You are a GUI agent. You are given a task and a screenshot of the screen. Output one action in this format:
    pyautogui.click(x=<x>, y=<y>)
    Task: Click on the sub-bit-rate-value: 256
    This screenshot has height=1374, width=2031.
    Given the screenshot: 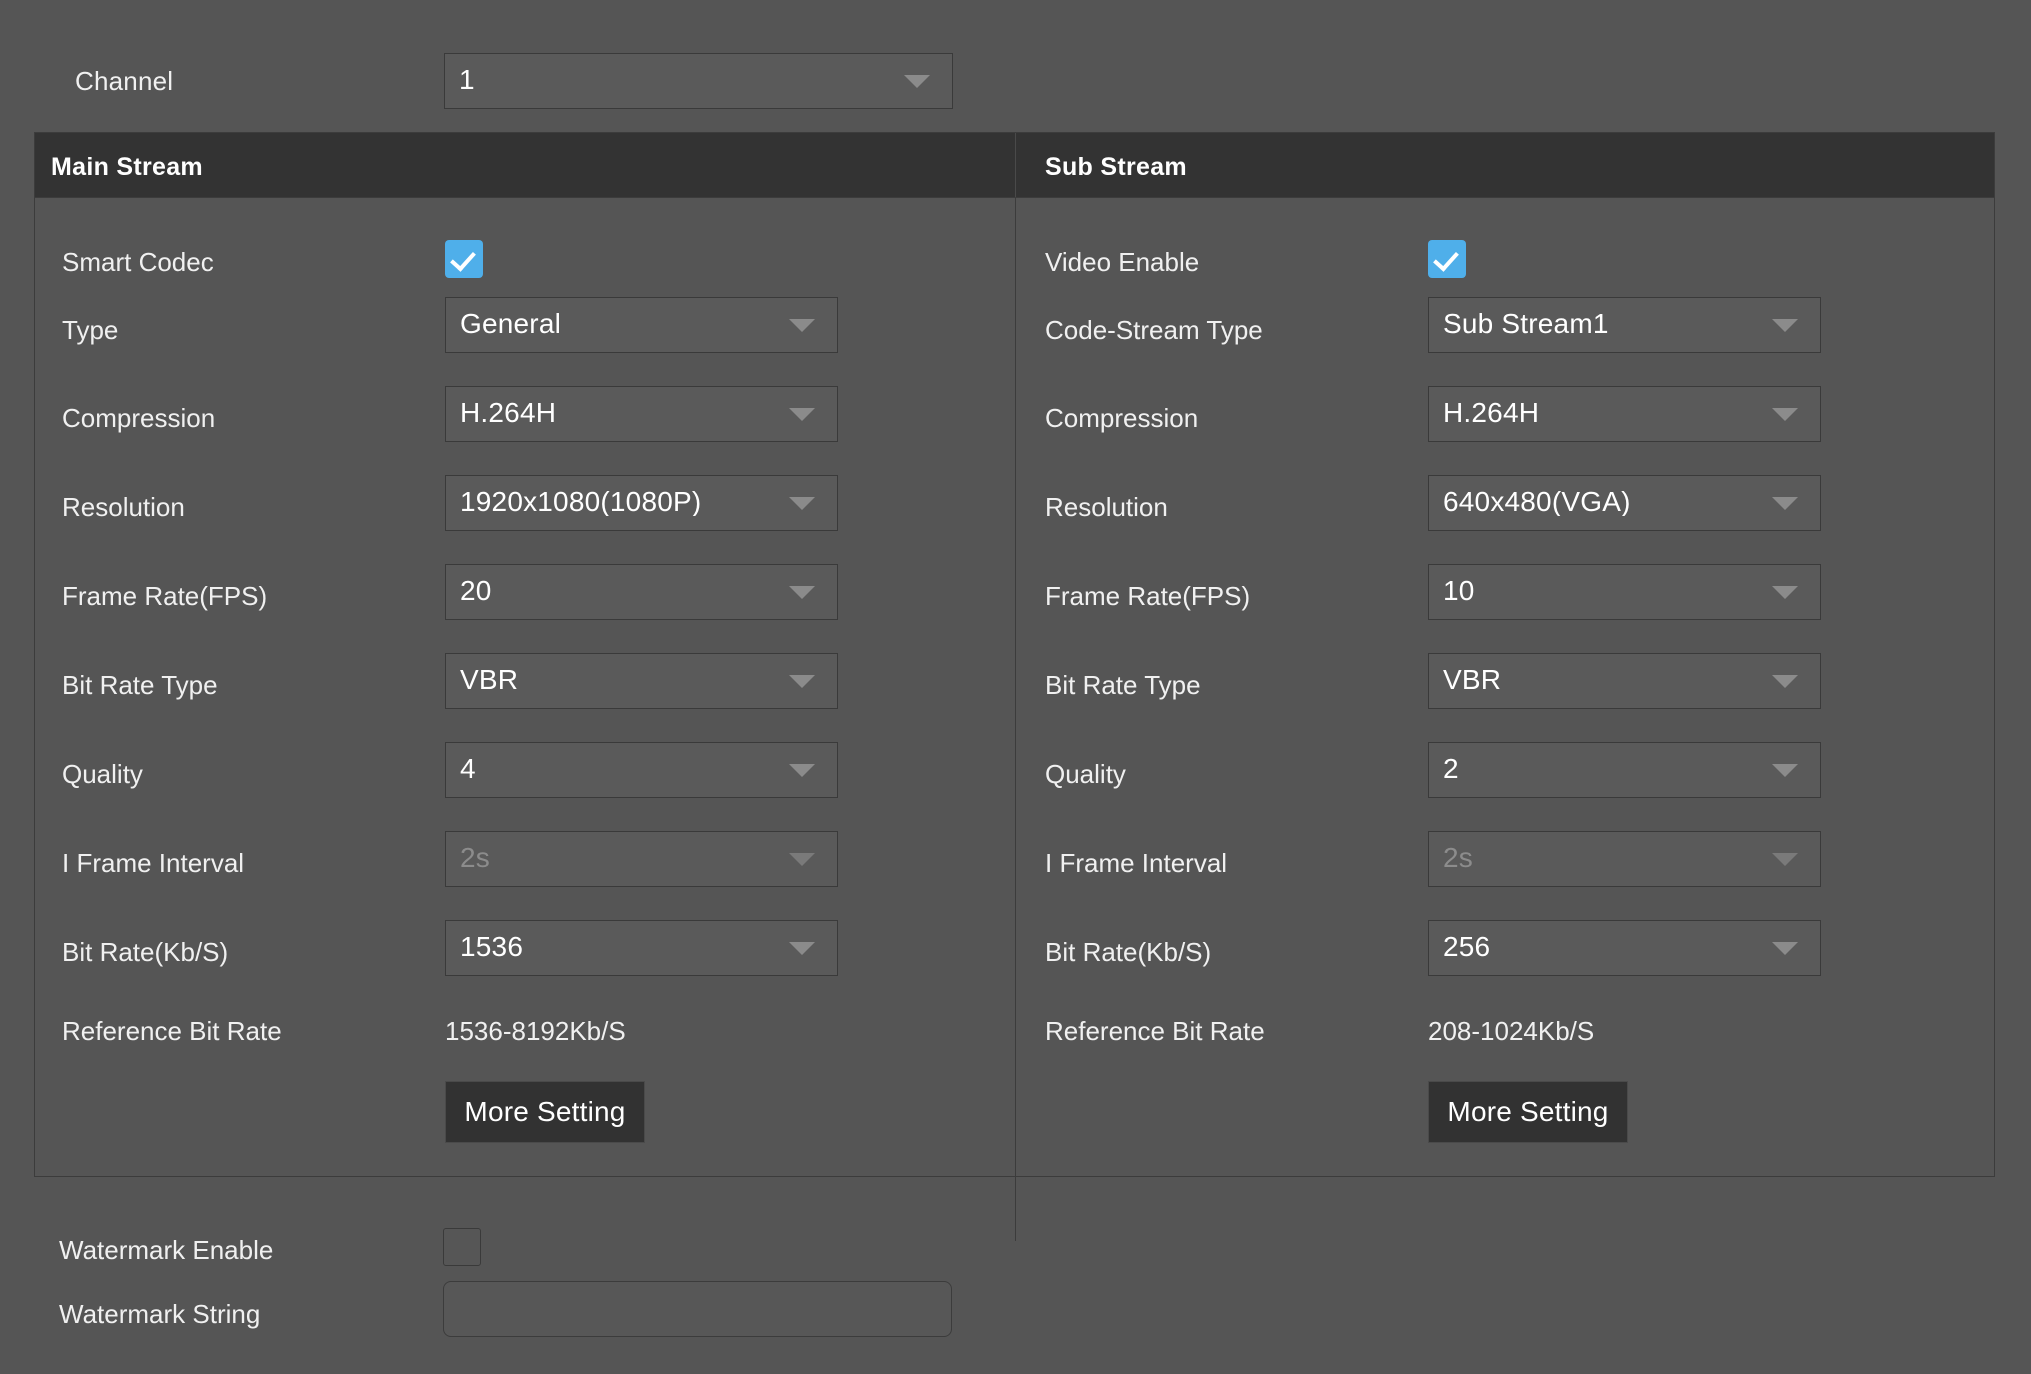 What is the action you would take?
    pyautogui.click(x=1467, y=947)
    